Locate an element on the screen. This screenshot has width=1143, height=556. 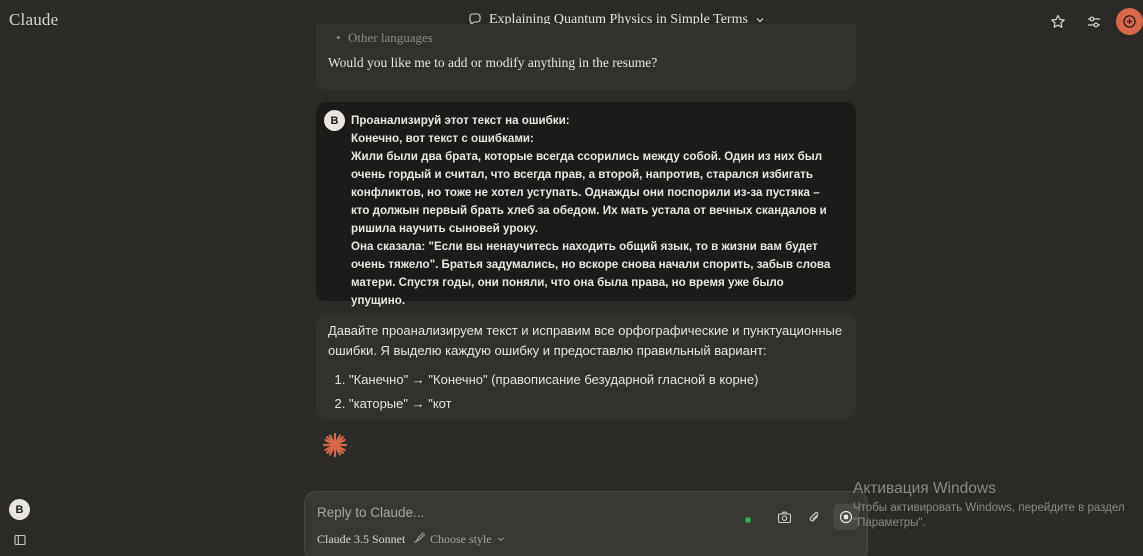
style-label: Choose style is located at coordinates (461, 538).